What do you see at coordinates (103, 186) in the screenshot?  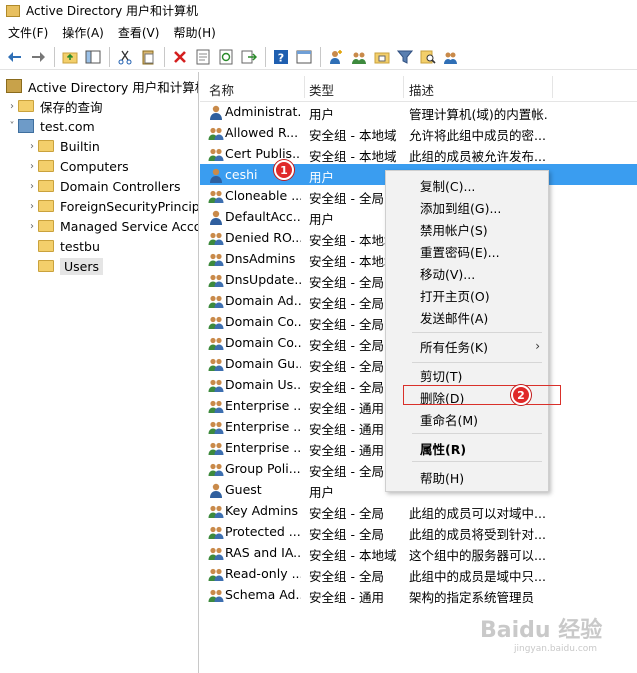 I see `tree-item-domain-controllers: › Domain Controllers` at bounding box center [103, 186].